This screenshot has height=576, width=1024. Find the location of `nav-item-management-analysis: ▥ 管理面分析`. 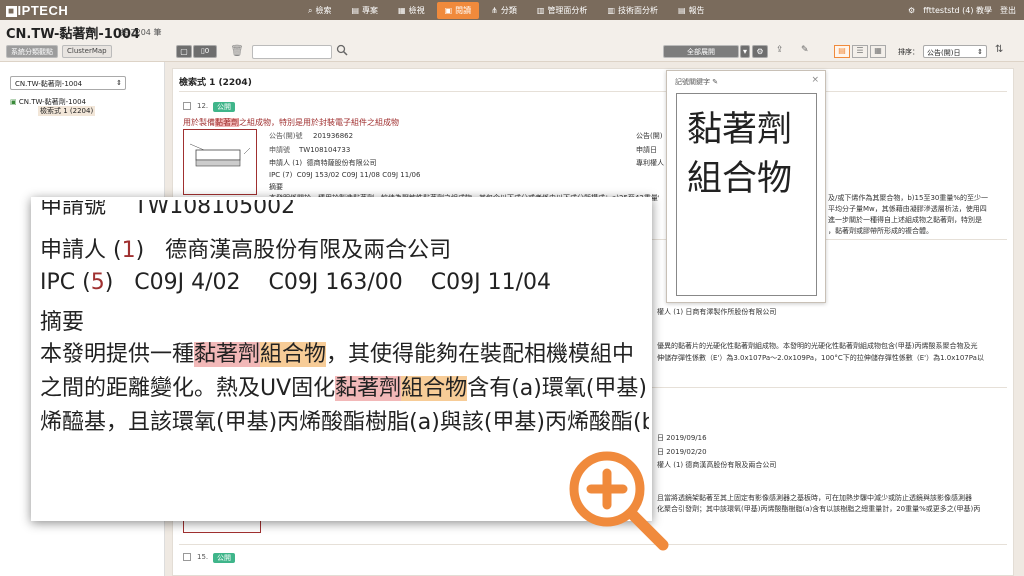

nav-item-management-analysis: ▥ 管理面分析 is located at coordinates (562, 10).